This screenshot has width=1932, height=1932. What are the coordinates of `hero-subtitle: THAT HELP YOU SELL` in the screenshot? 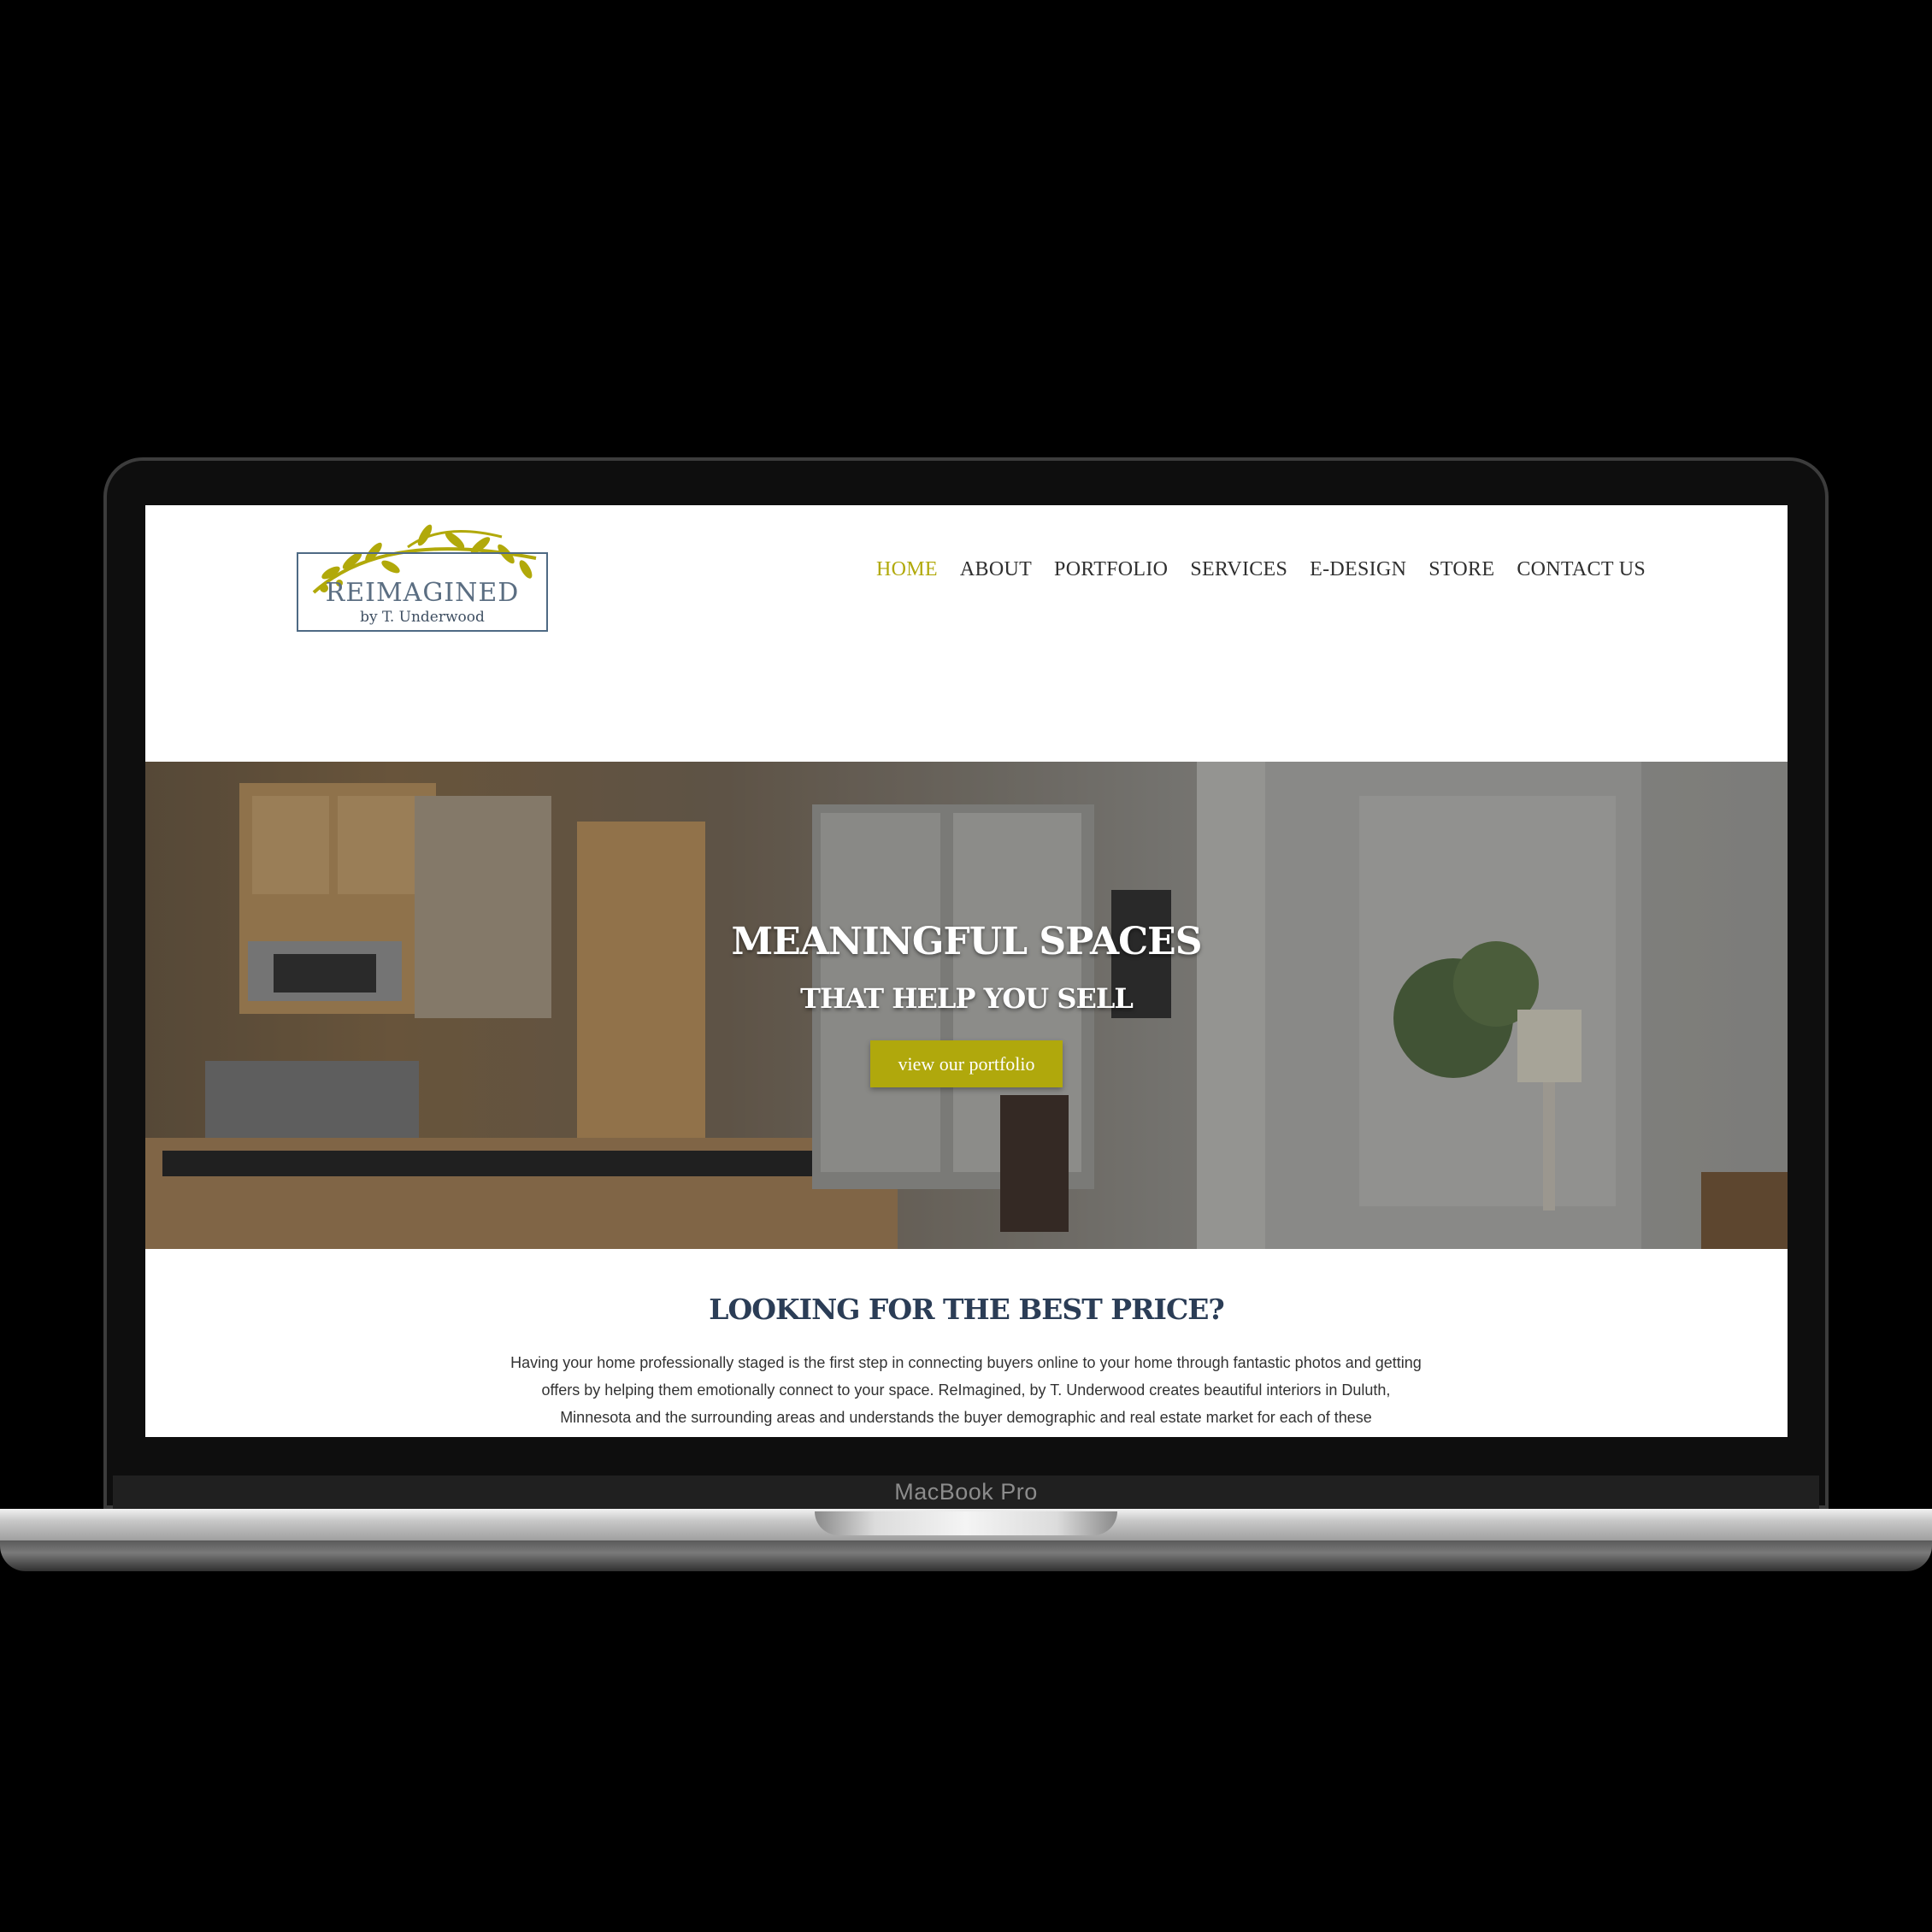 It's located at (967, 998).